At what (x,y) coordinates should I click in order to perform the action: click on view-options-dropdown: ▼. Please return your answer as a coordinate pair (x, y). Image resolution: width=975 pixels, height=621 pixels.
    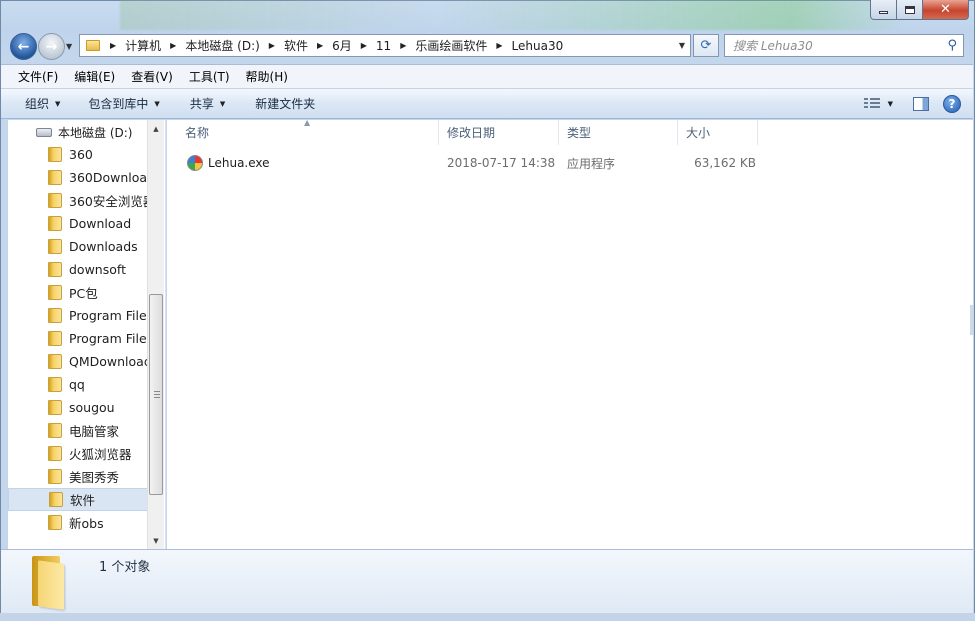
    Looking at the image, I should click on (890, 104).